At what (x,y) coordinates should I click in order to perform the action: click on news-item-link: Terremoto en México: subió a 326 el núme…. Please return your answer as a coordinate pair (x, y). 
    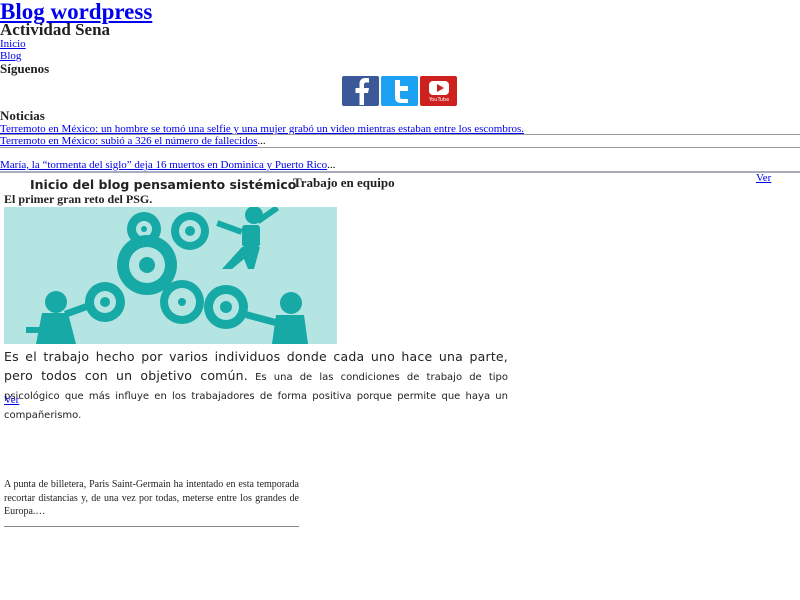
    Looking at the image, I should click on (128, 141).